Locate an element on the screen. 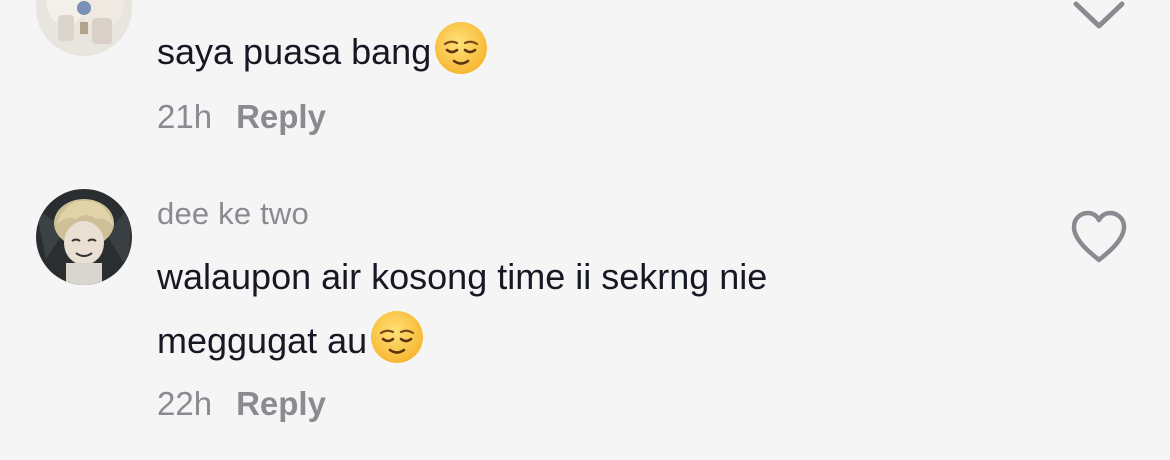  comment-meta: 22h Reply is located at coordinates (241, 404).